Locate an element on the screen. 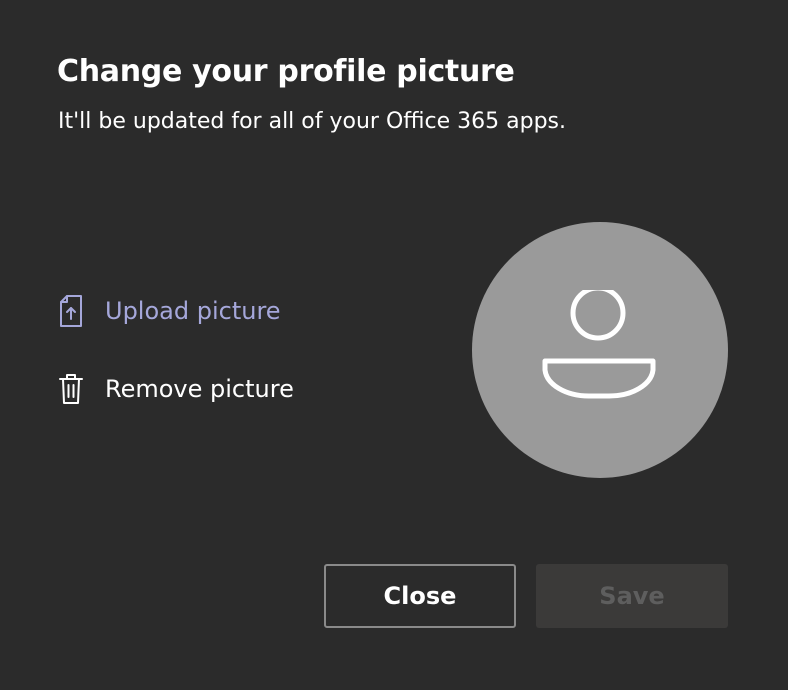 The width and height of the screenshot is (788, 690). person-placeholder-icon is located at coordinates (599, 344).